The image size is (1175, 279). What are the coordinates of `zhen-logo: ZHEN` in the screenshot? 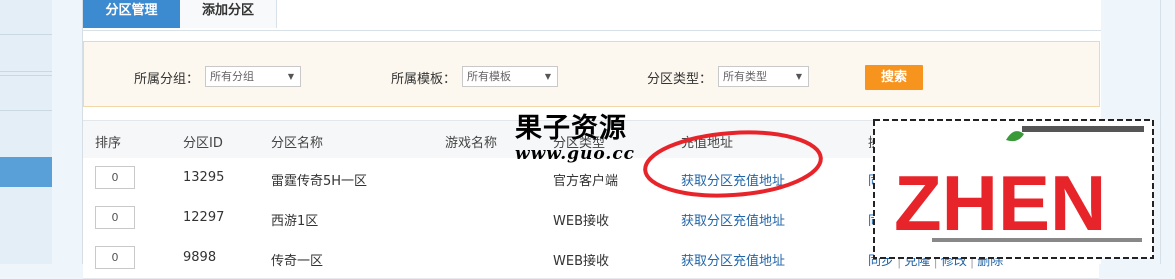 It's located at (1013, 189).